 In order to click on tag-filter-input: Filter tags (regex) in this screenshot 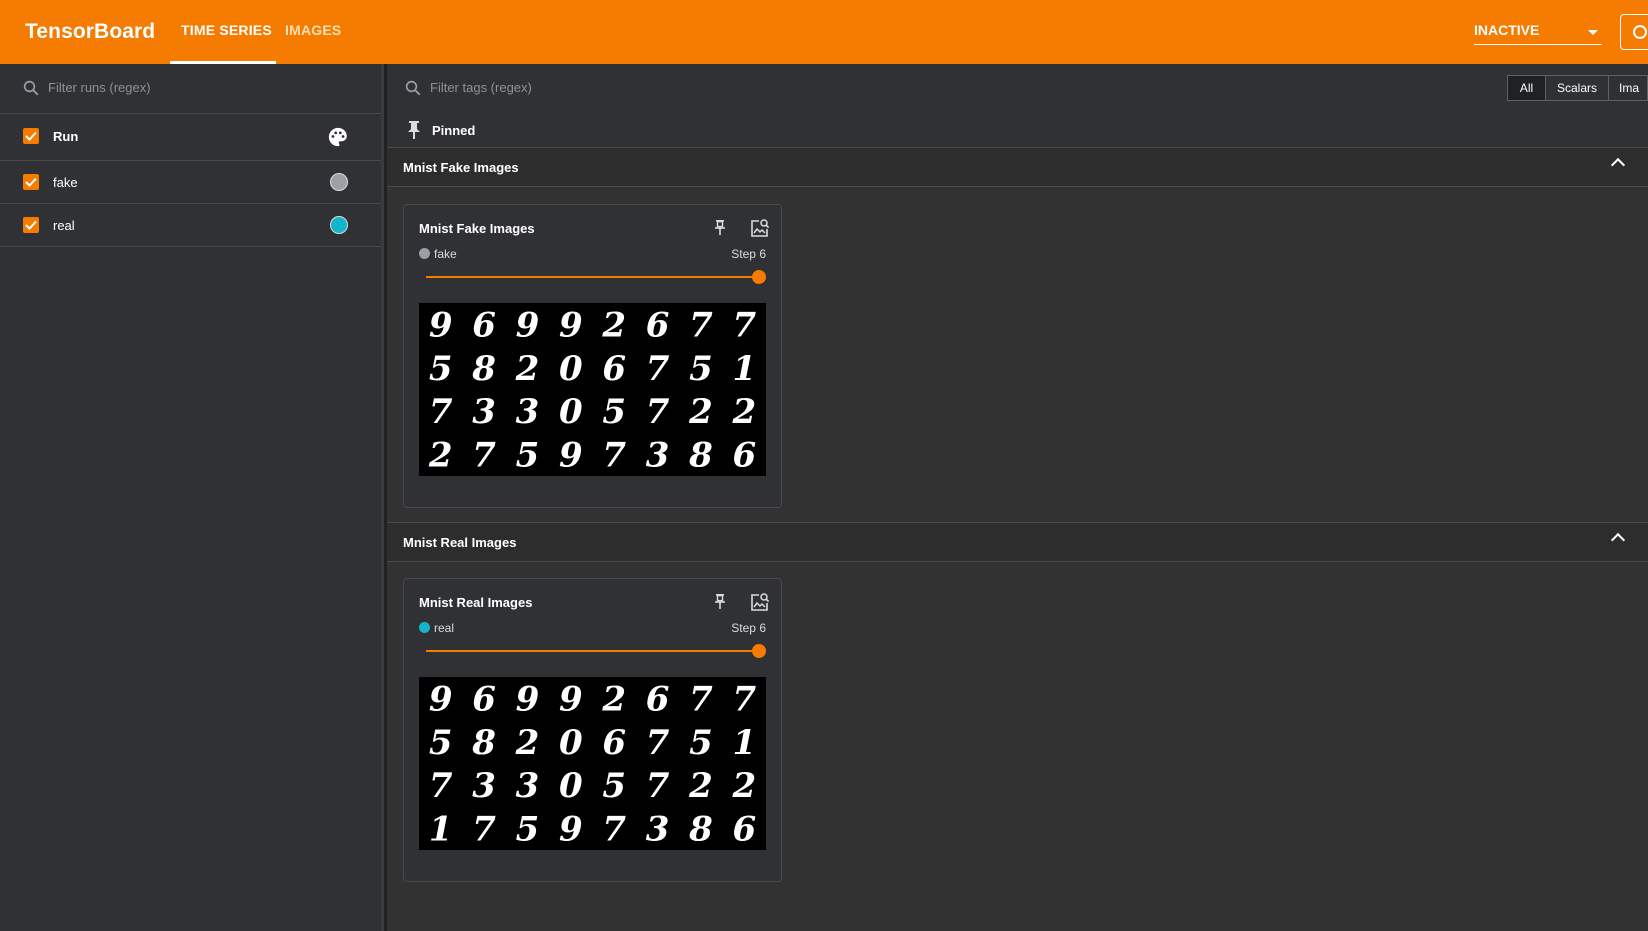, I will do `click(481, 87)`.